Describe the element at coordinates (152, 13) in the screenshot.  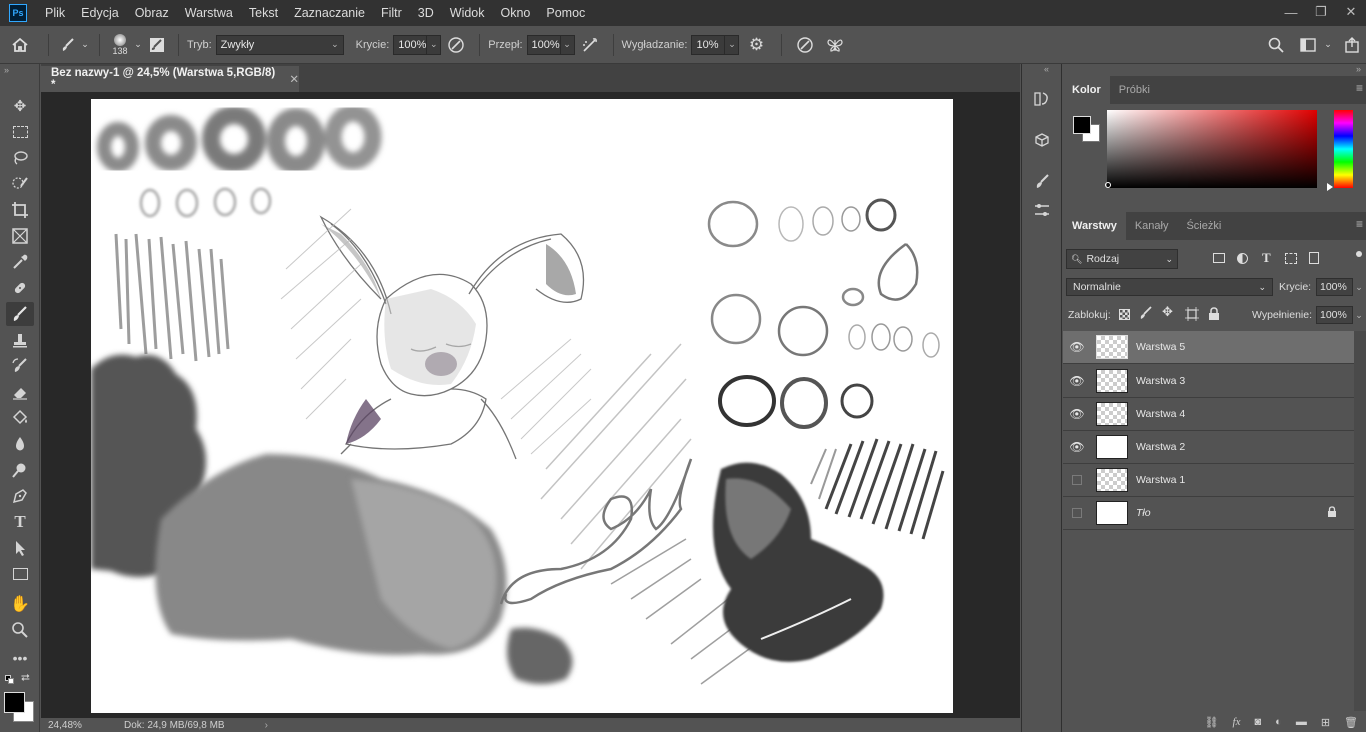
I see `menu-image: Obraz` at that location.